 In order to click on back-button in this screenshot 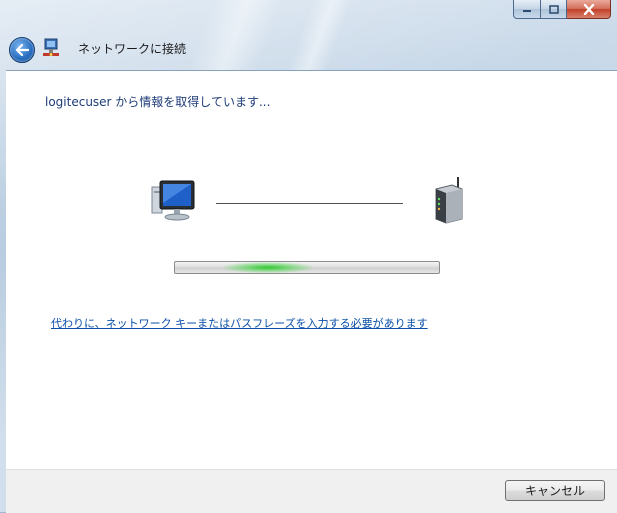, I will do `click(22, 50)`.